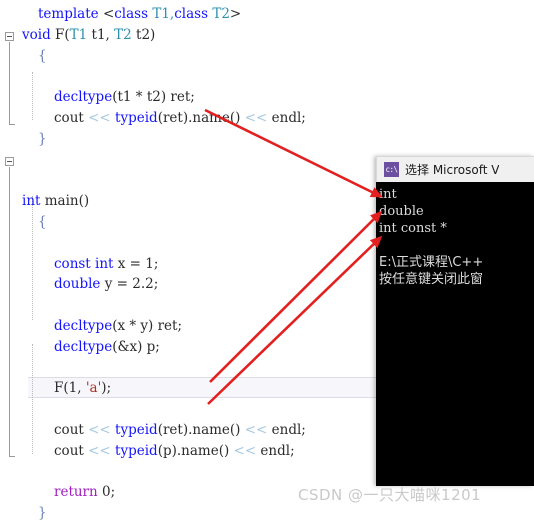 This screenshot has width=534, height=524. I want to click on code-token: template, so click(70, 14).